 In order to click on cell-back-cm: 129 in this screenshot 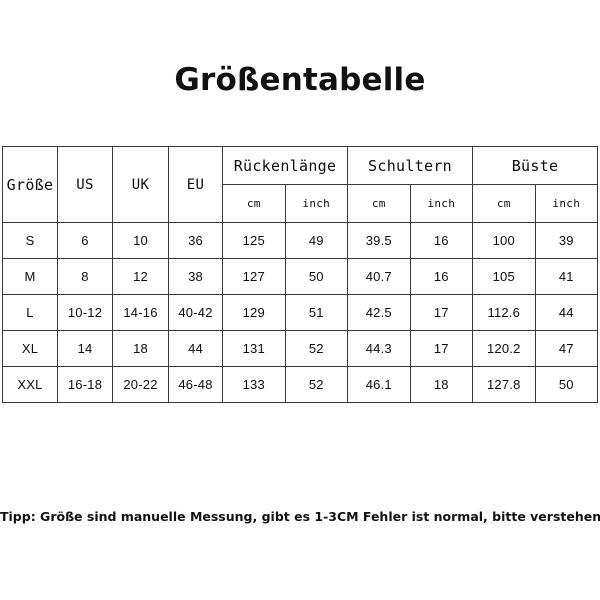, I will do `click(254, 312)`.